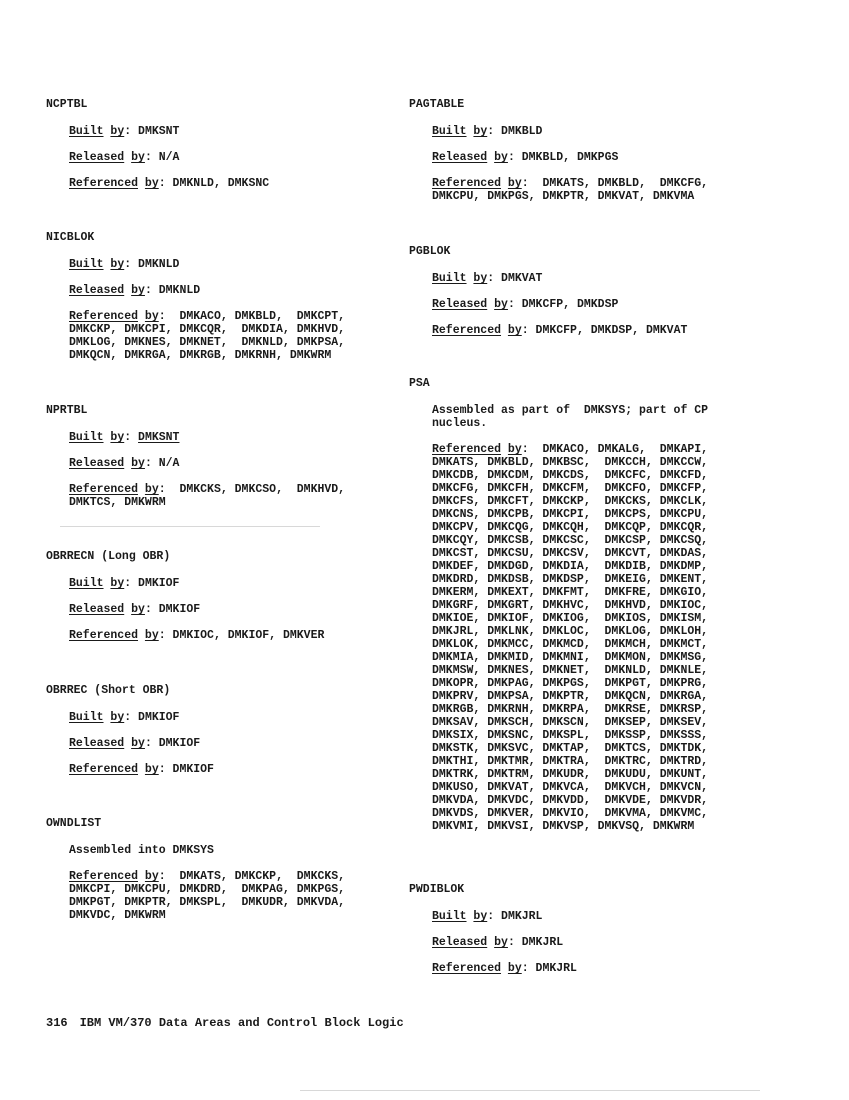 This screenshot has width=849, height=1100. Describe the element at coordinates (74, 823) in the screenshot. I see `entry-title: OWNDLIST` at that location.